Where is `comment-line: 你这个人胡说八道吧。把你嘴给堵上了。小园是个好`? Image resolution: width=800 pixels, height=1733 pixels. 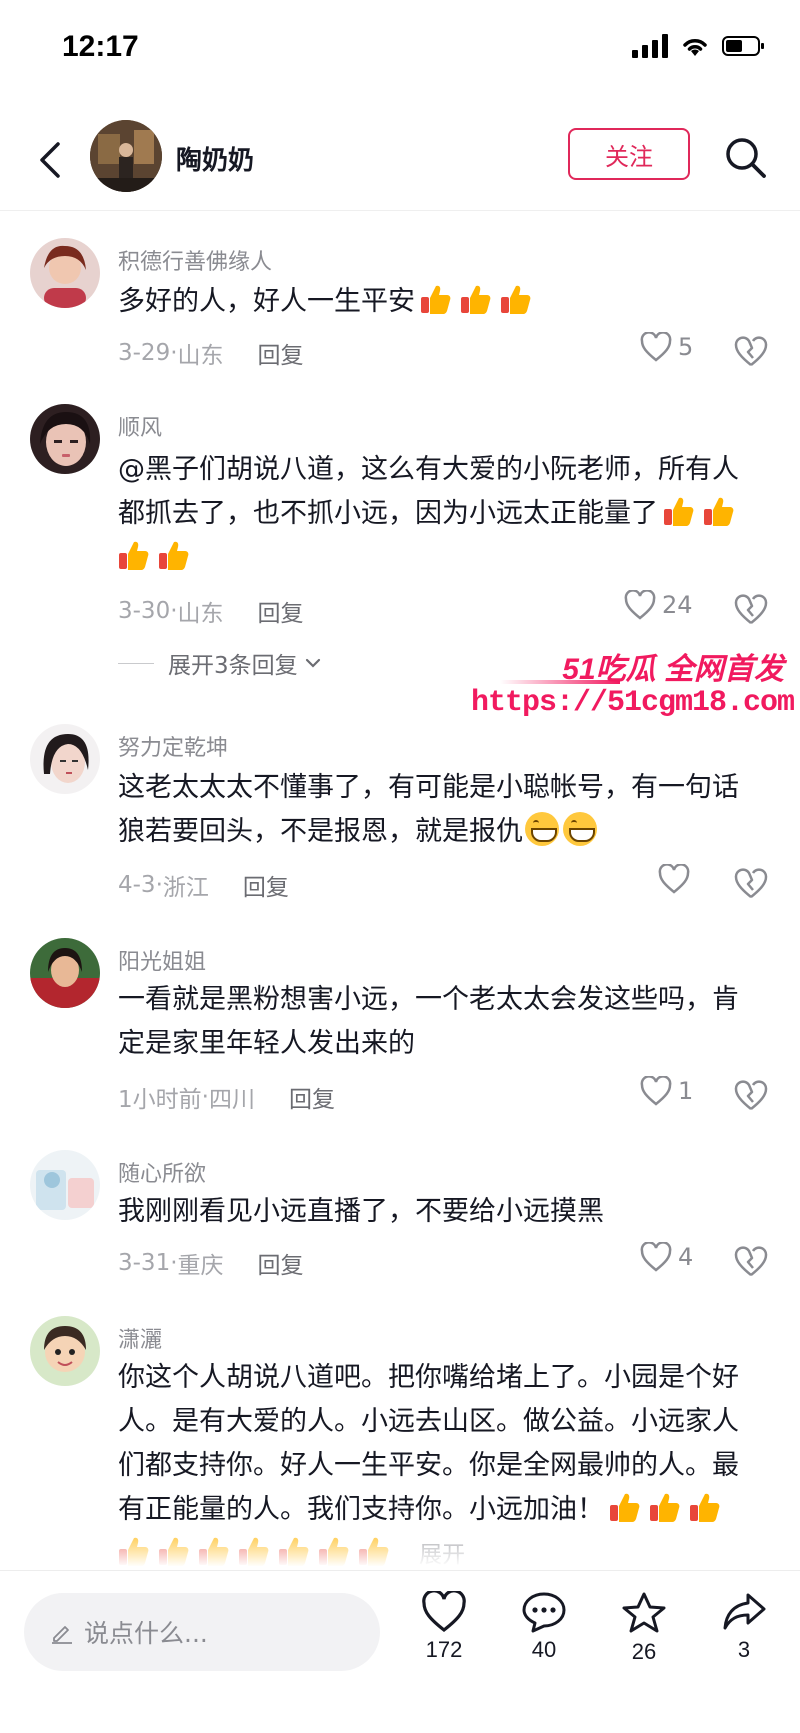
comment-line: 你这个人胡说八道吧。把你嘴给堵上了。小园是个好 is located at coordinates (428, 1377).